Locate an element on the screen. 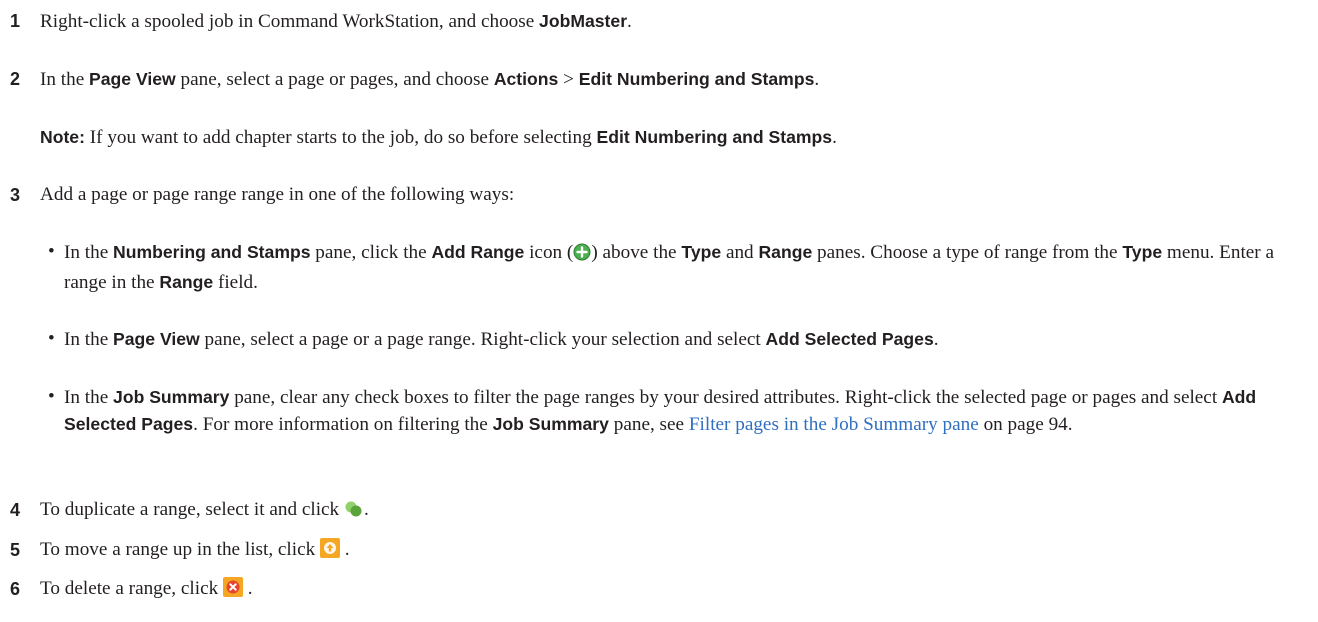  bold-term: Numbering and Stamps is located at coordinates (212, 252).